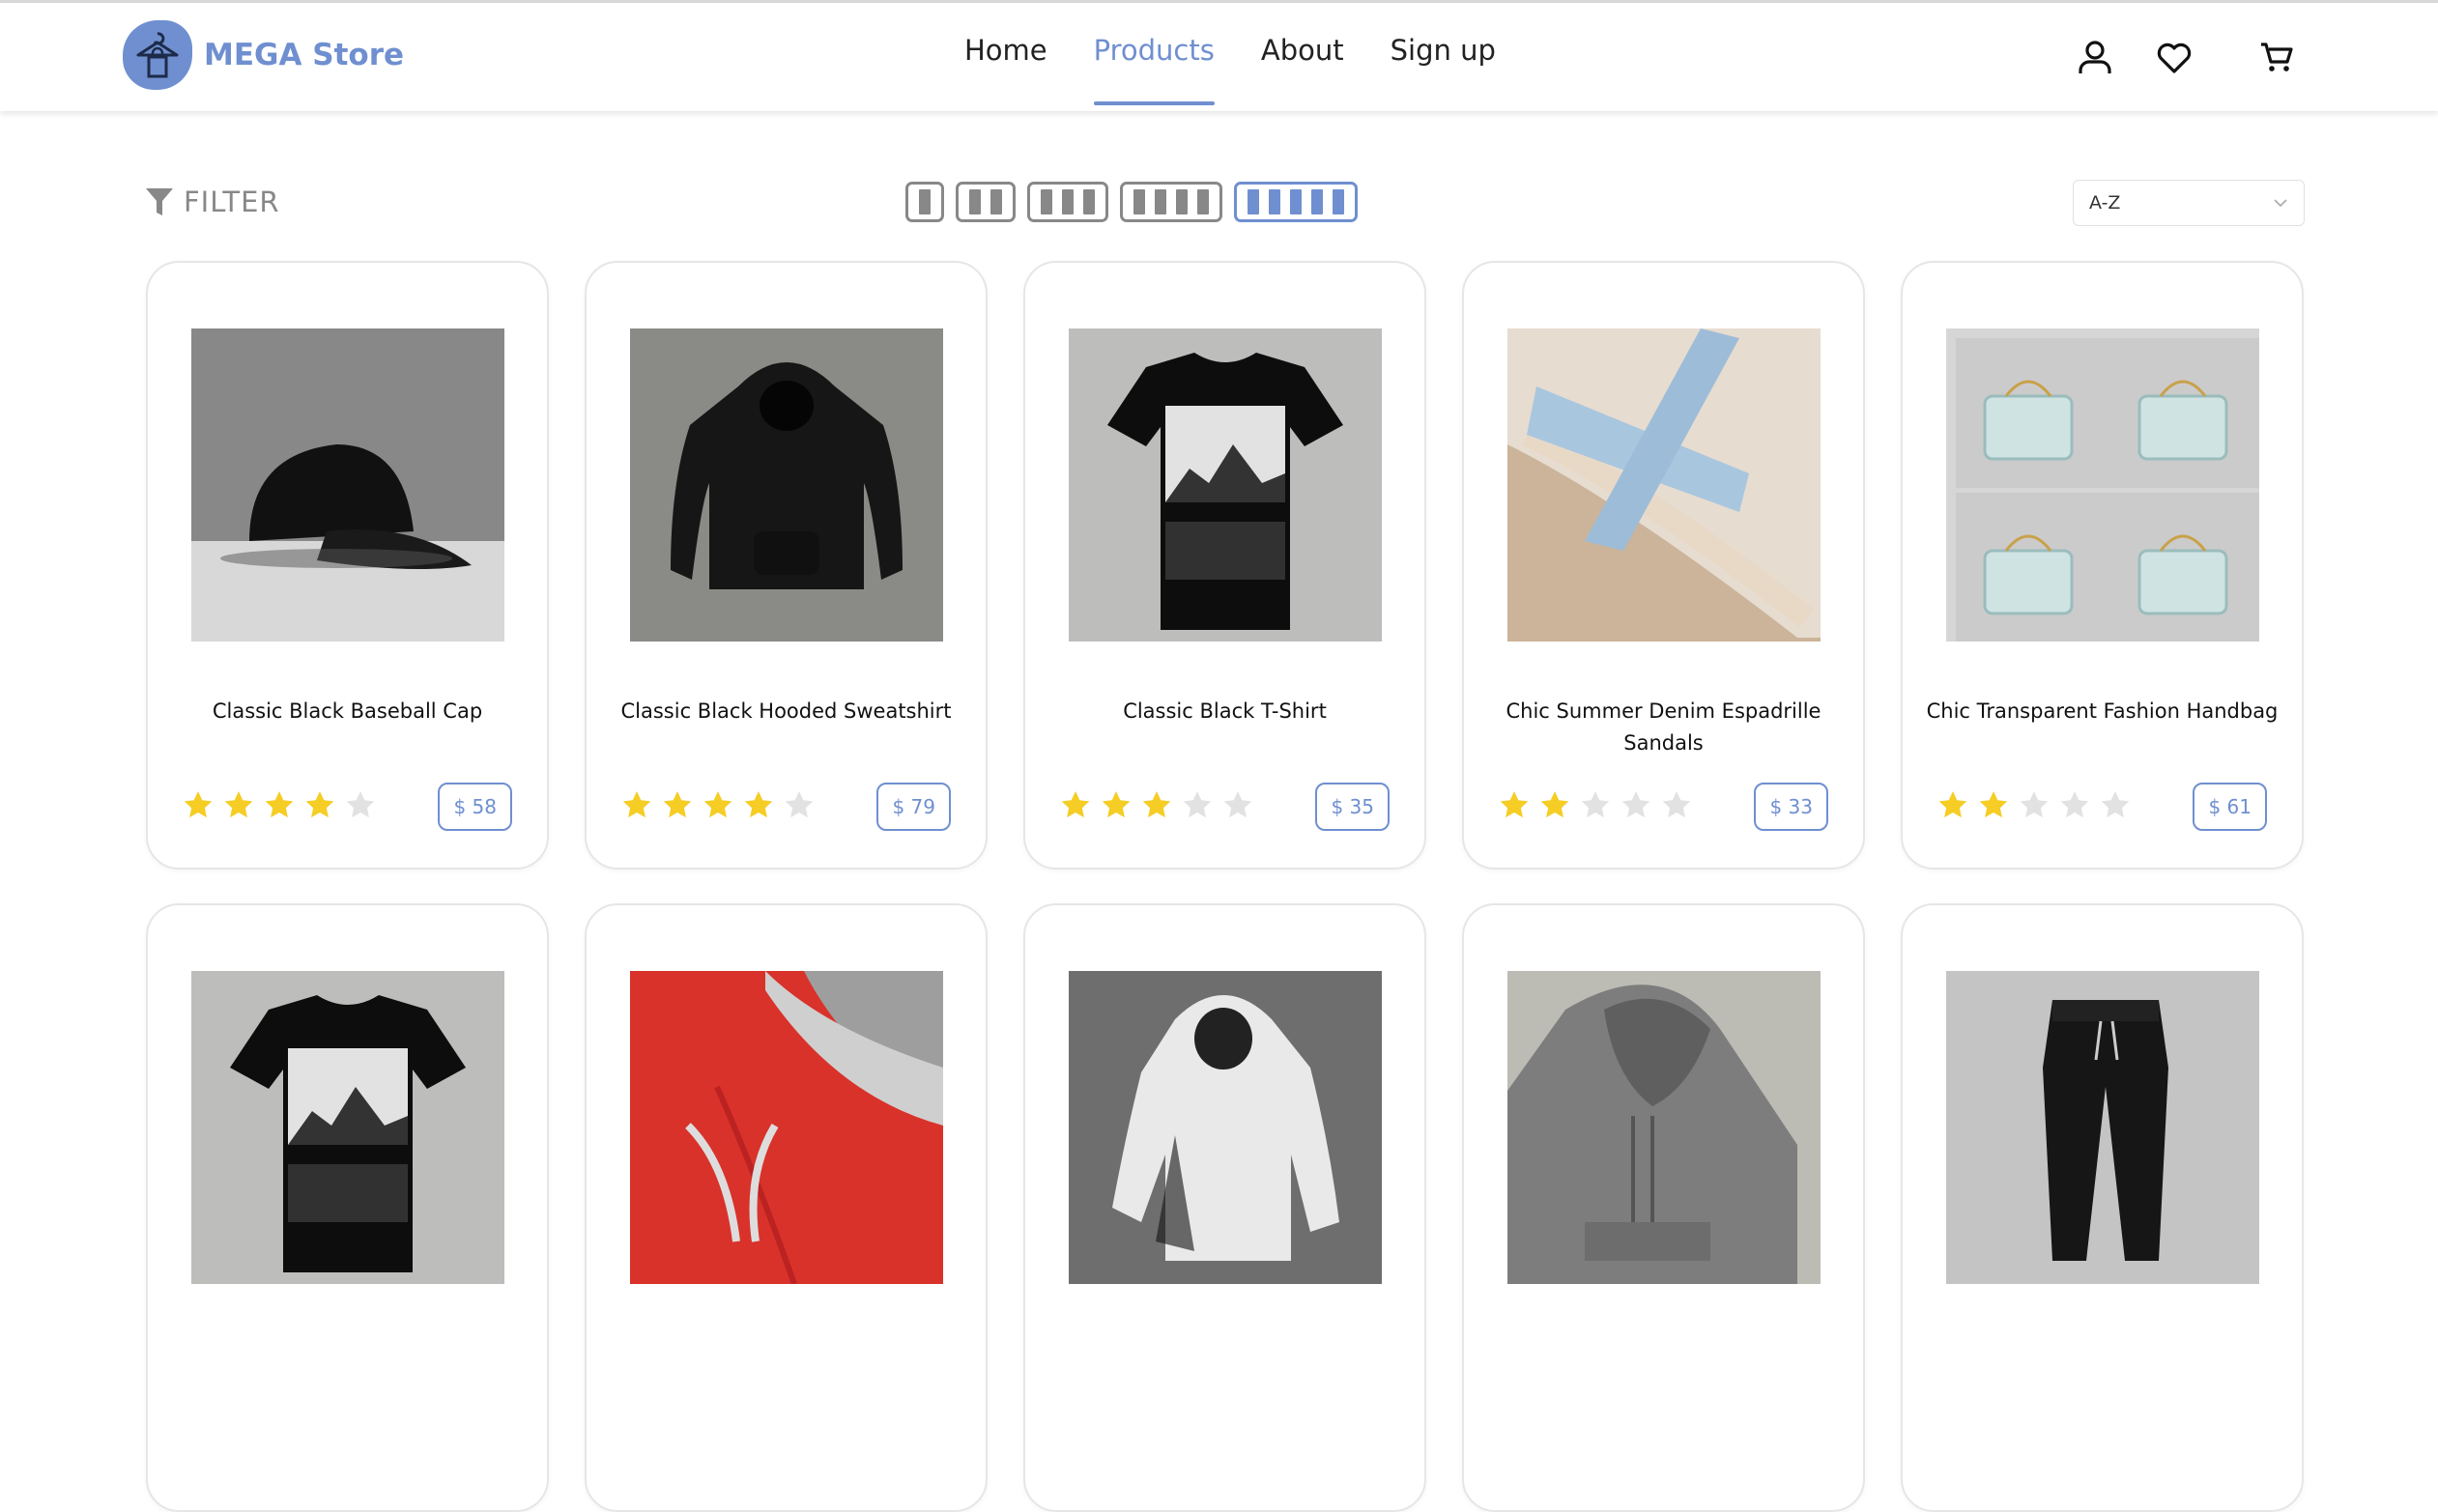 The height and width of the screenshot is (1512, 2438). I want to click on nav-home: Home, so click(1005, 69).